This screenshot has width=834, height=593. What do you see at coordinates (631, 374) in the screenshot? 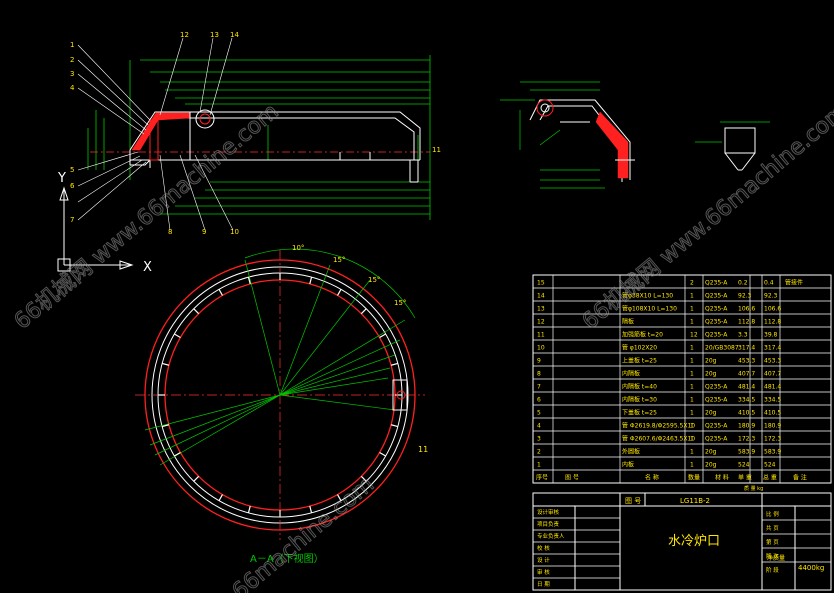
I see `parts-table-cell: 内隔板` at bounding box center [631, 374].